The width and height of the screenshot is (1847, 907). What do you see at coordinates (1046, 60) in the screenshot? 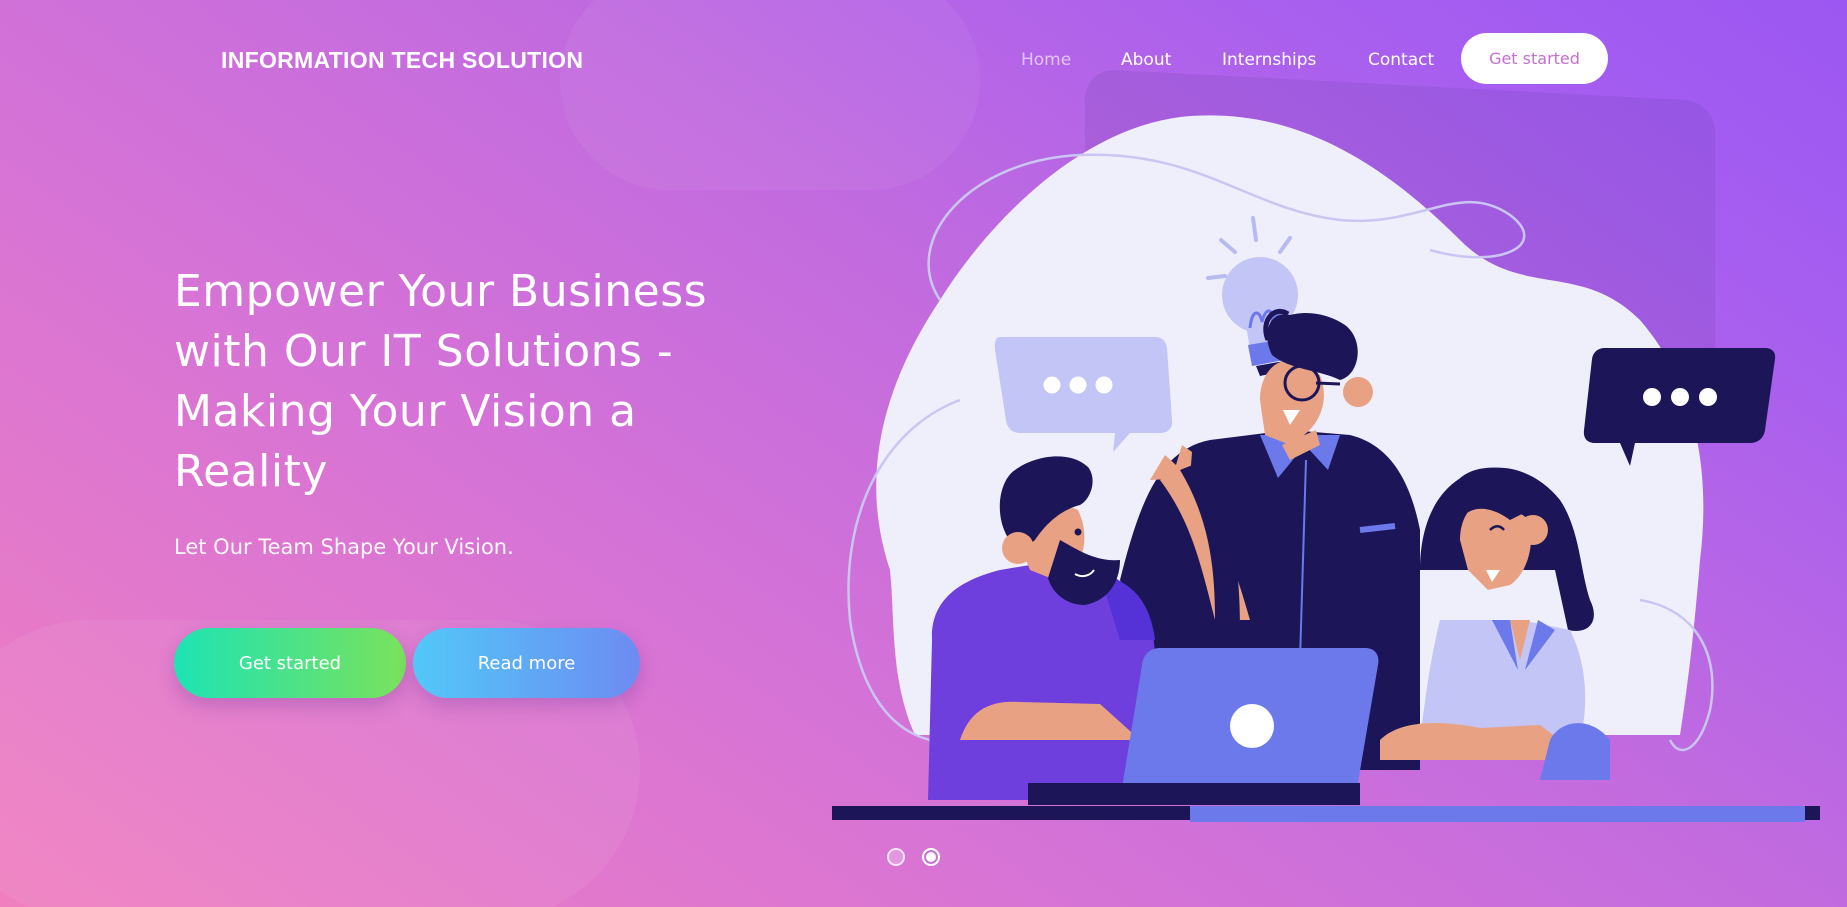
I see `nav-link-home: Home` at bounding box center [1046, 60].